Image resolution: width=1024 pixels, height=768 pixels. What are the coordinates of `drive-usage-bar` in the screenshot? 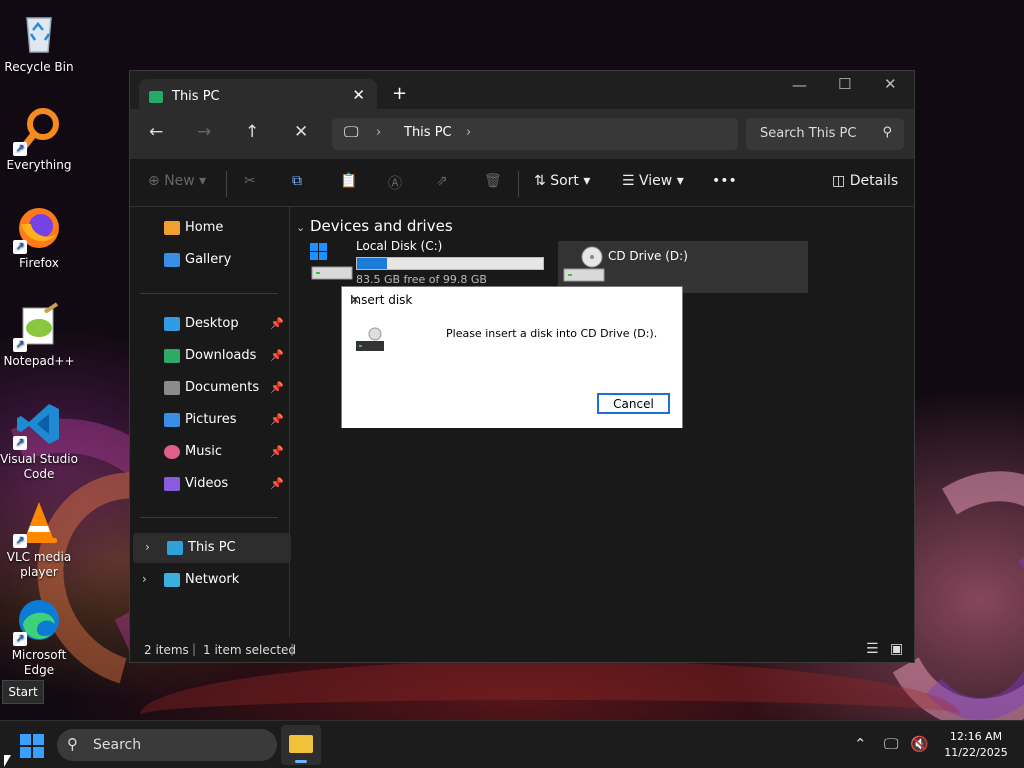 It's located at (450, 263).